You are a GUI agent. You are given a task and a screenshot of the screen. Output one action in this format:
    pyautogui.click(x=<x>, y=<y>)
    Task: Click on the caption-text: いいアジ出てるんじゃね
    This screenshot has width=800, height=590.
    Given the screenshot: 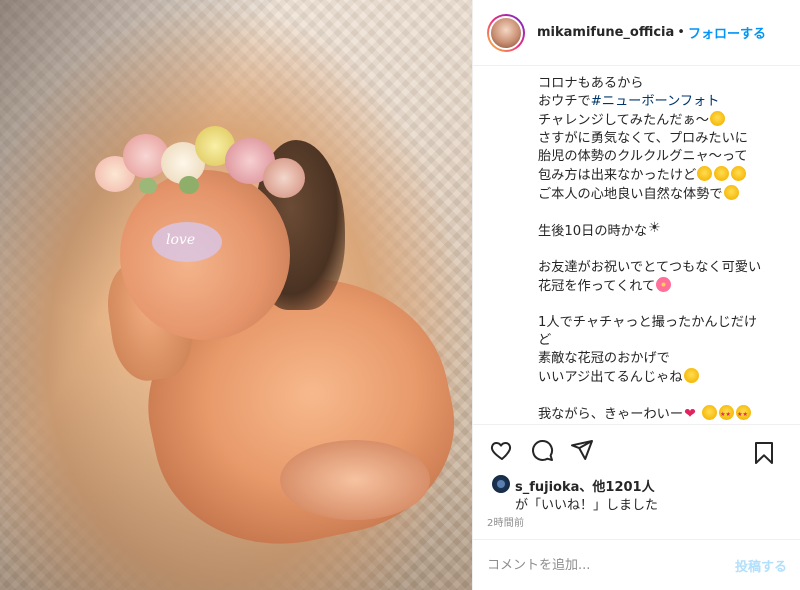 What is the action you would take?
    pyautogui.click(x=610, y=377)
    